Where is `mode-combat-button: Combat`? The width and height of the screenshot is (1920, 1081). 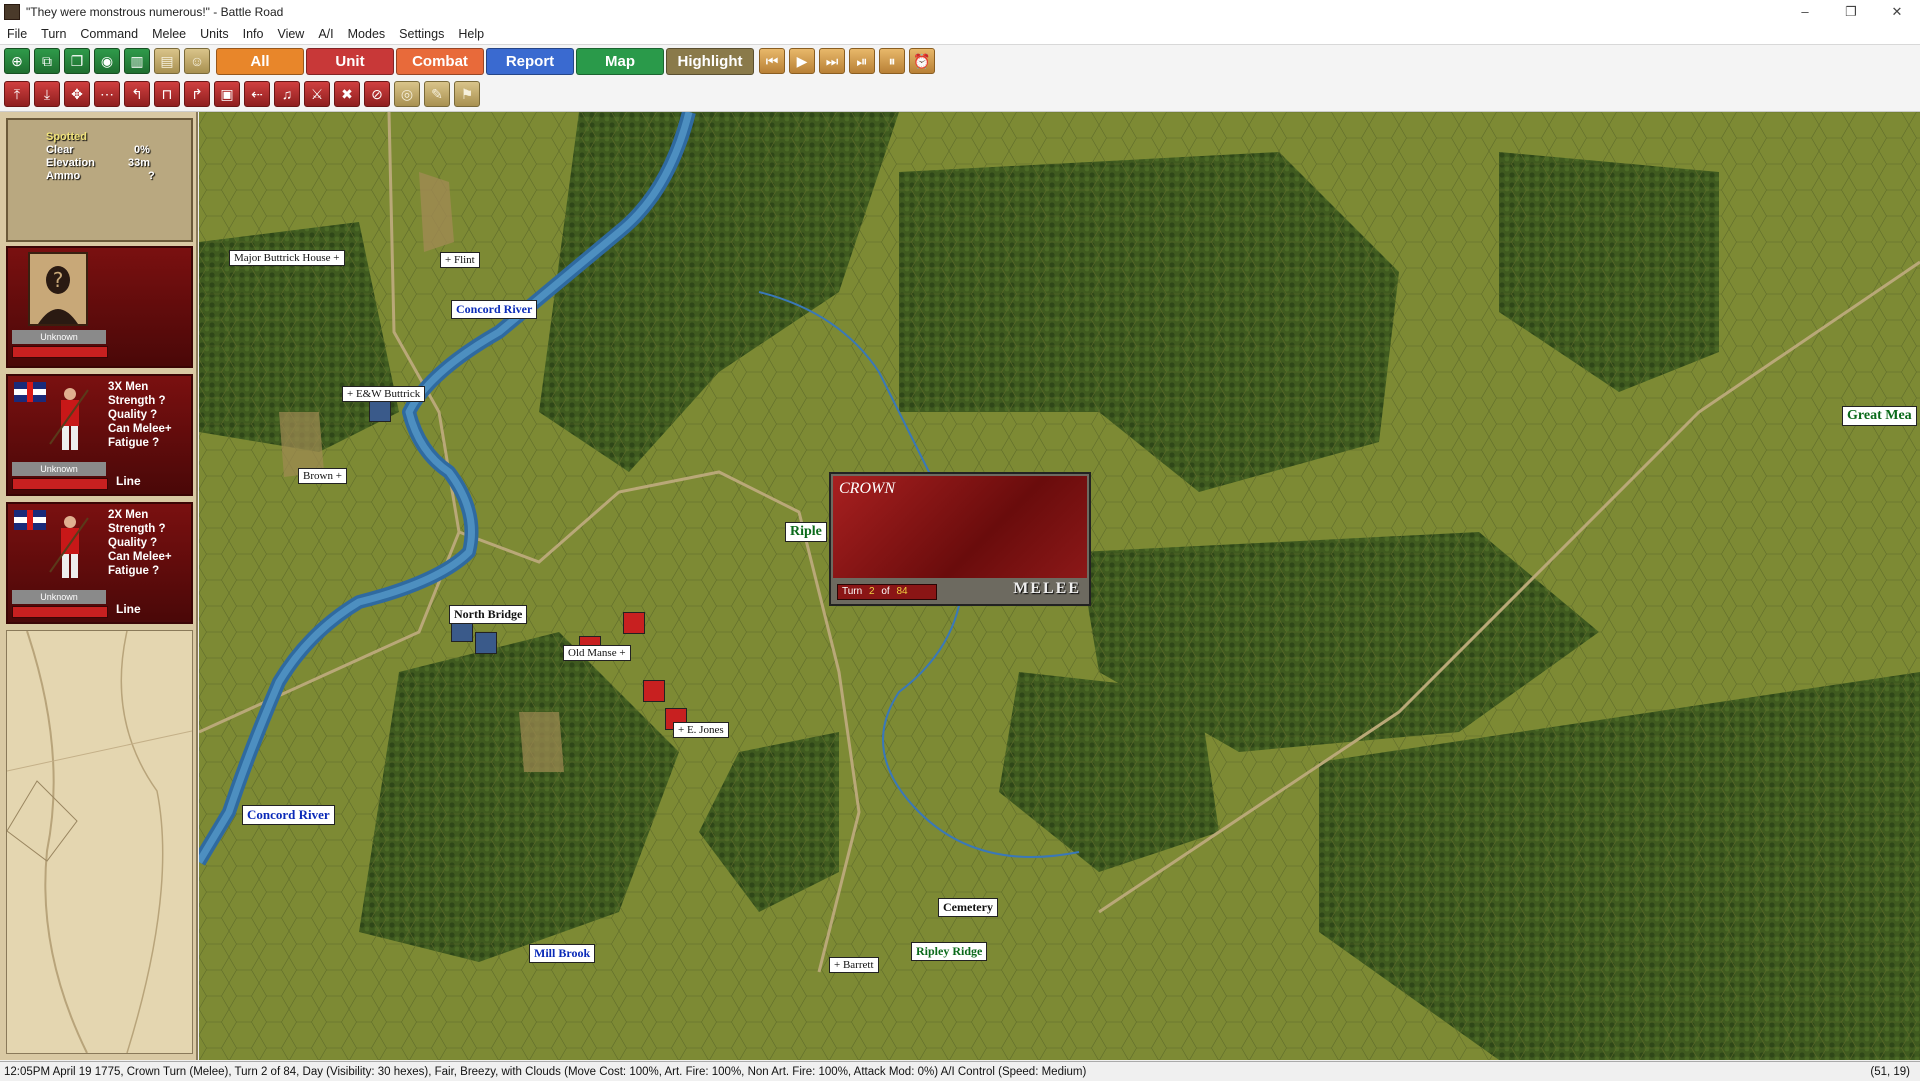 mode-combat-button: Combat is located at coordinates (440, 61).